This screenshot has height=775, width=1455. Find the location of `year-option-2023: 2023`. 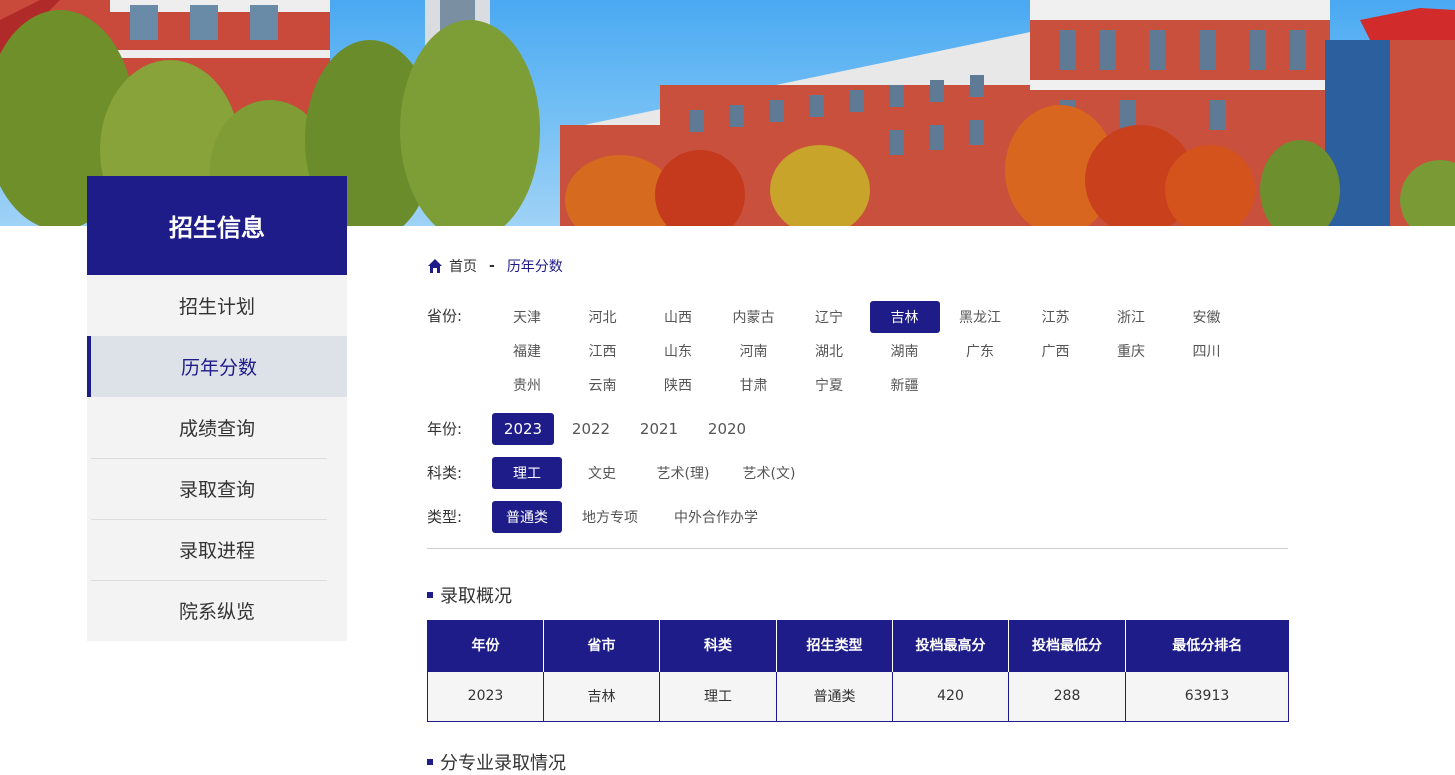

year-option-2023: 2023 is located at coordinates (523, 429).